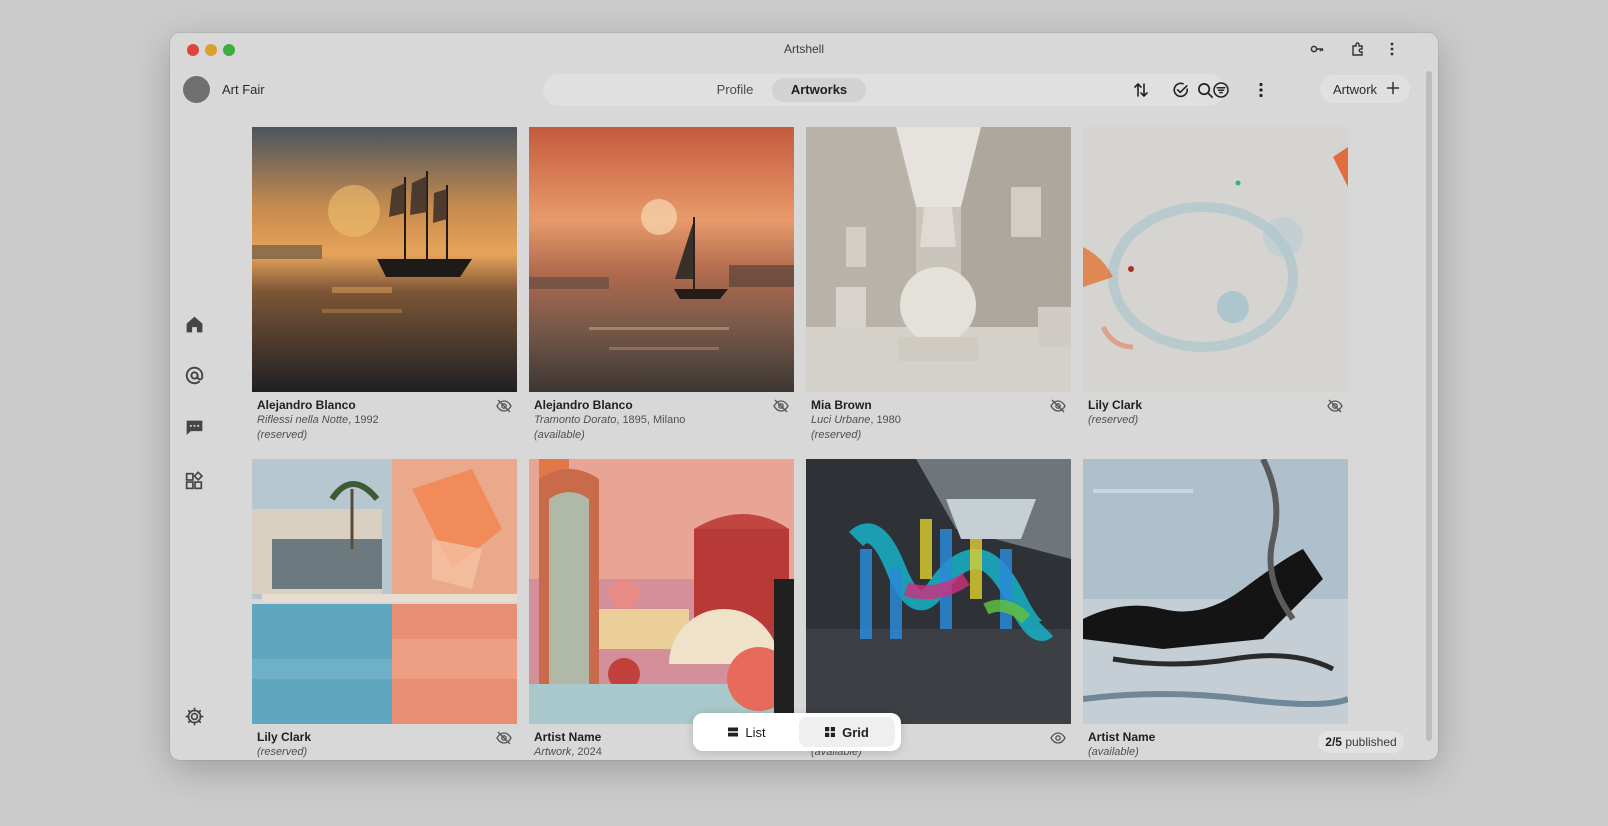 Image resolution: width=1608 pixels, height=826 pixels. I want to click on artwork-meta: , 1895, Milano, so click(651, 420).